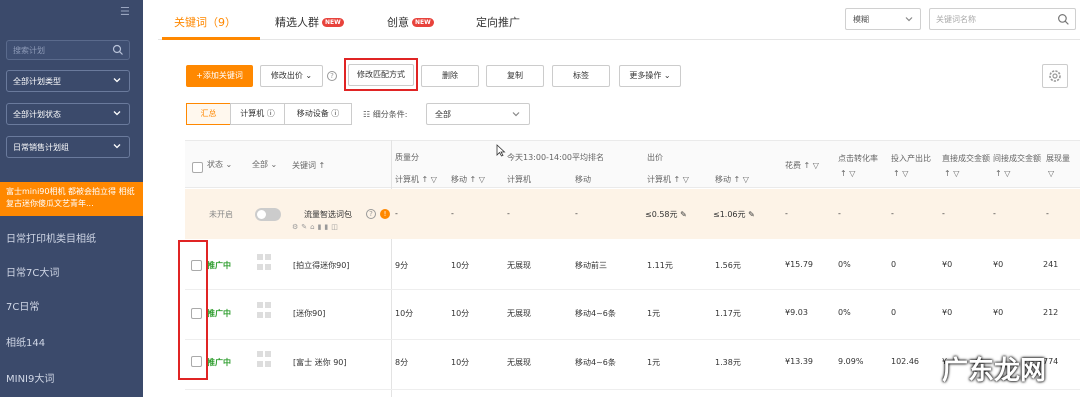 The image size is (1080, 397). I want to click on cell-rank-mobile: 移动4~6条, so click(595, 313).